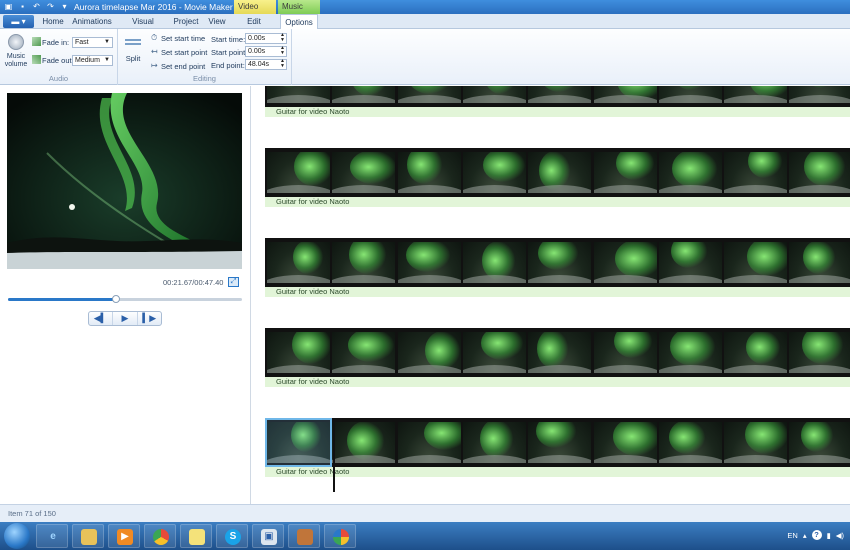  What do you see at coordinates (232, 536) in the screenshot?
I see `taskbar-skype: S` at bounding box center [232, 536].